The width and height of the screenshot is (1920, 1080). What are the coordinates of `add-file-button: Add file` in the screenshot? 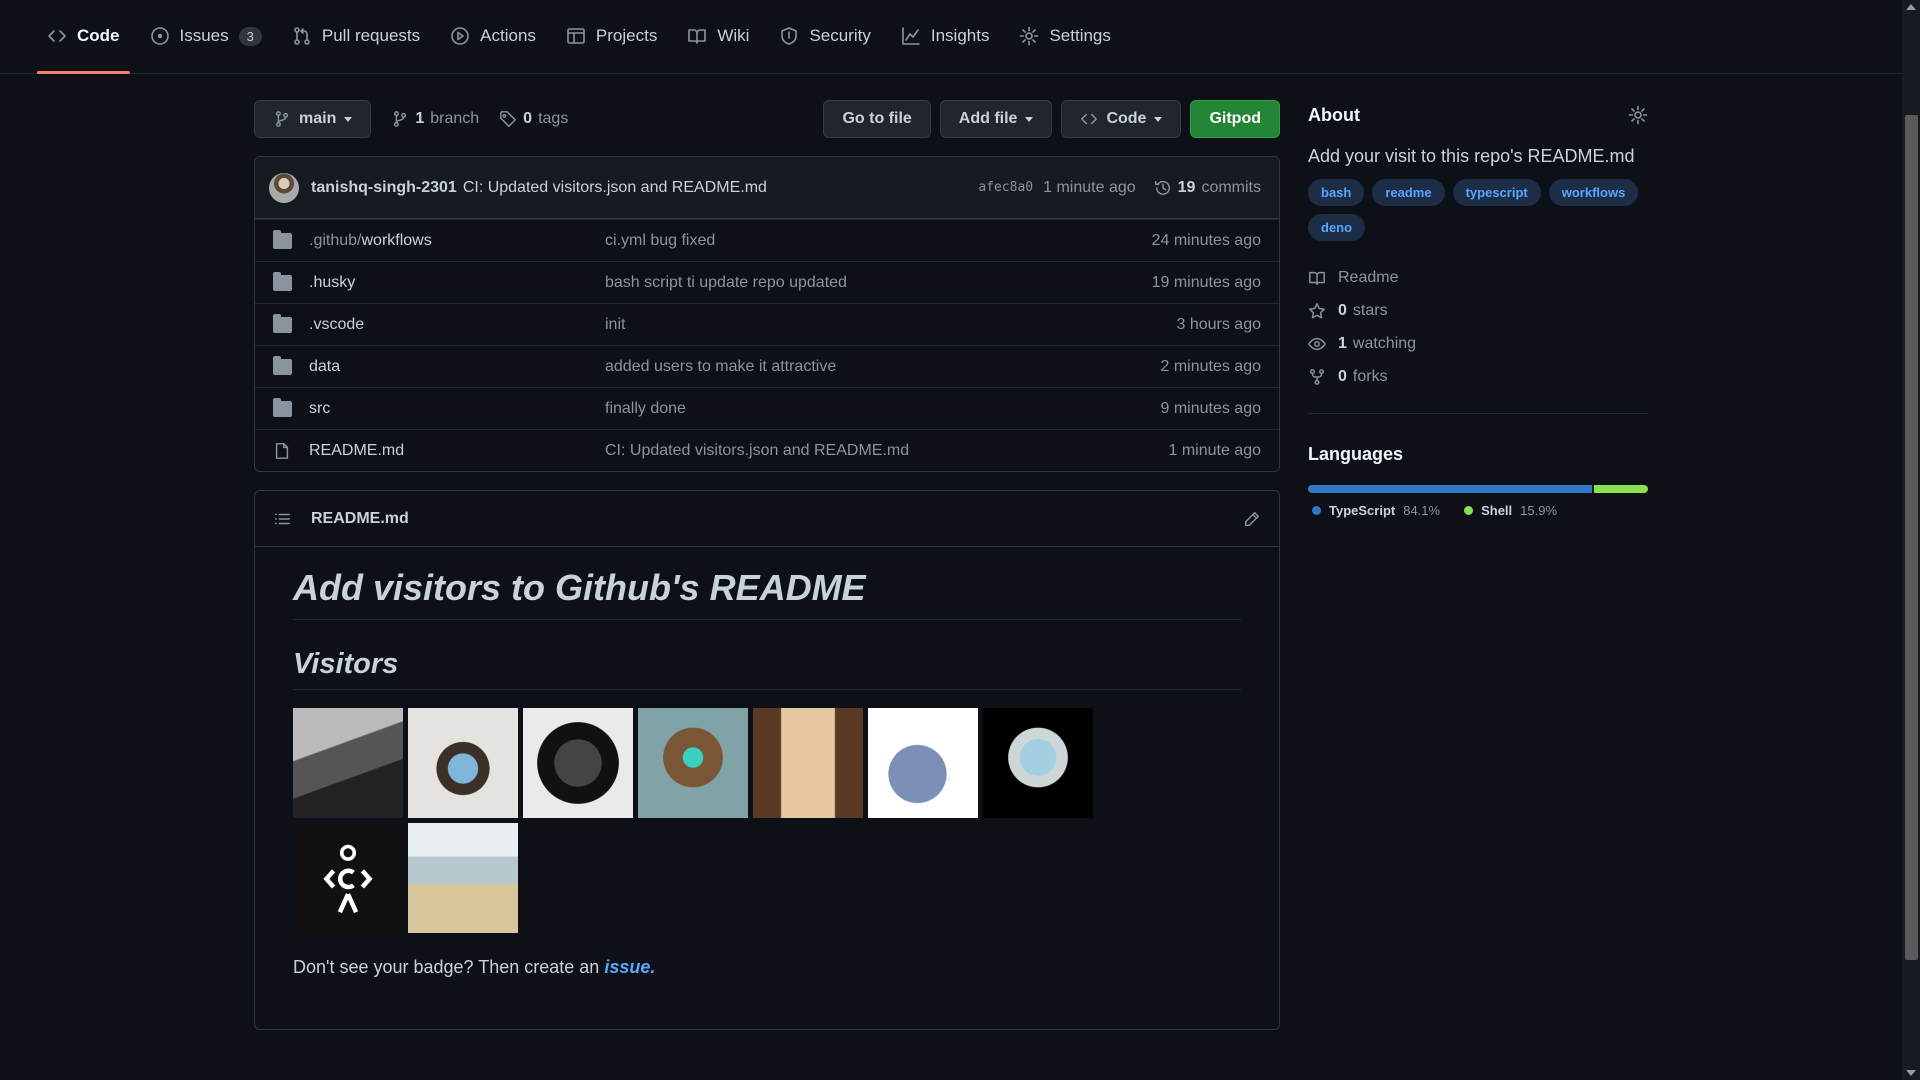 It's located at (996, 119).